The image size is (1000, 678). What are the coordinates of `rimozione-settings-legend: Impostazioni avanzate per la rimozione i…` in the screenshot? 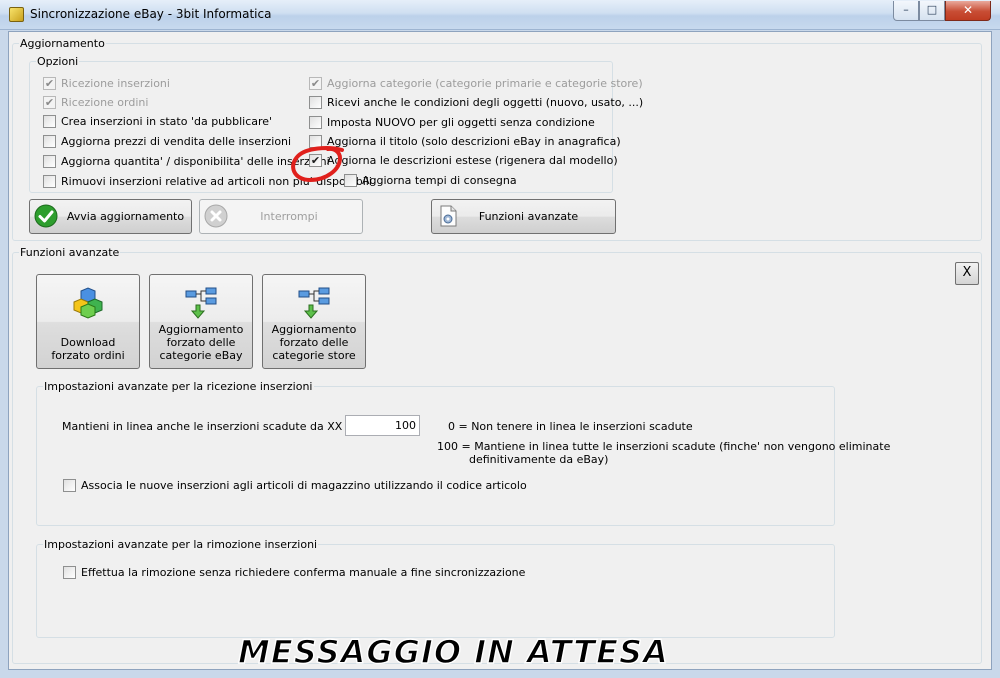 It's located at (181, 544).